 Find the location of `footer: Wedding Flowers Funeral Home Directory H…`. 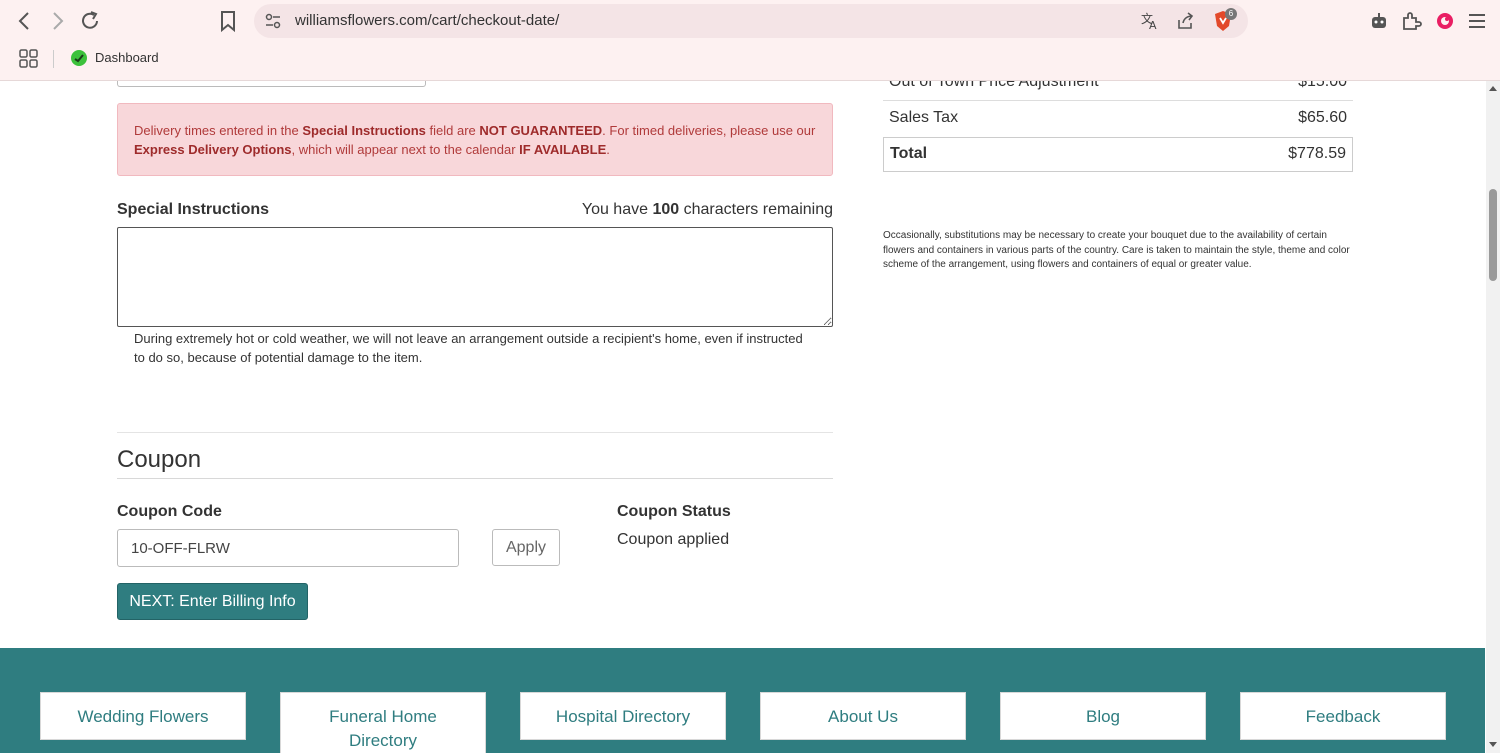

footer: Wedding Flowers Funeral Home Directory H… is located at coordinates (742, 700).